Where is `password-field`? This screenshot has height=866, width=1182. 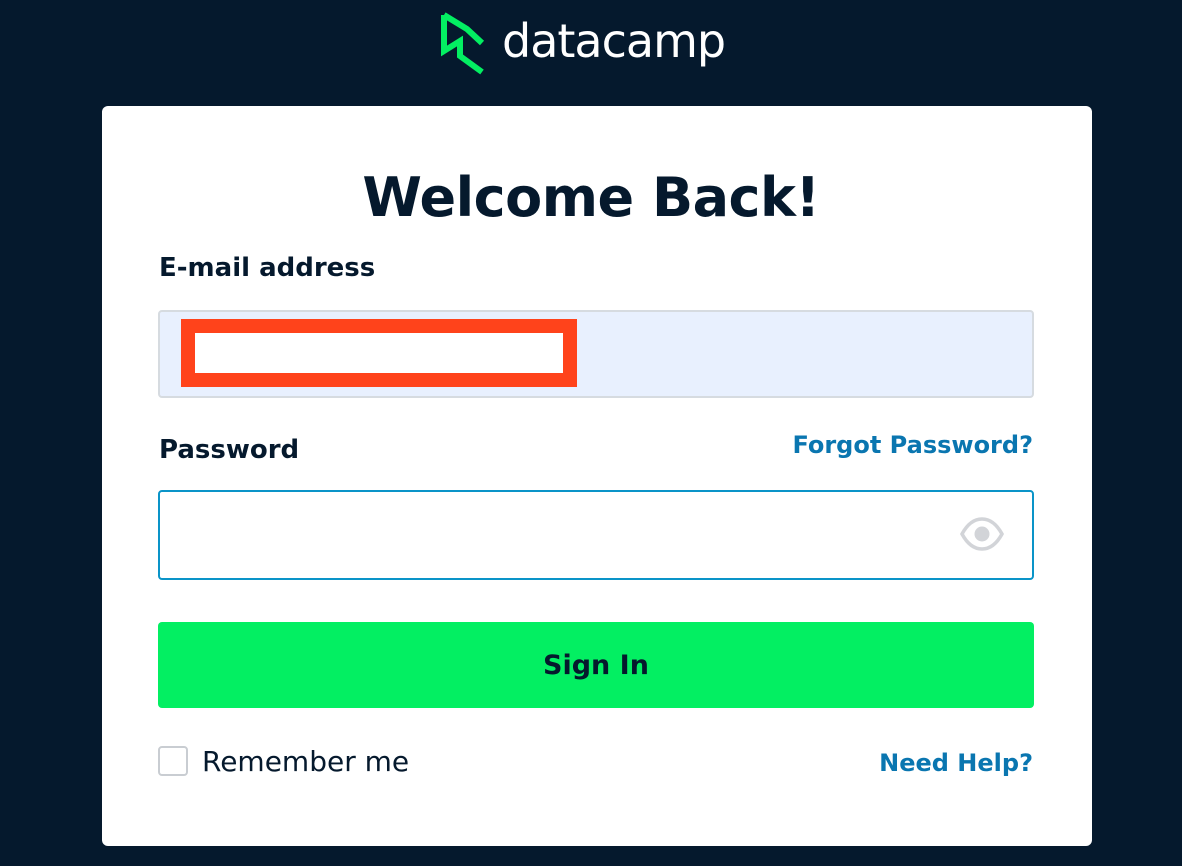
password-field is located at coordinates (596, 535).